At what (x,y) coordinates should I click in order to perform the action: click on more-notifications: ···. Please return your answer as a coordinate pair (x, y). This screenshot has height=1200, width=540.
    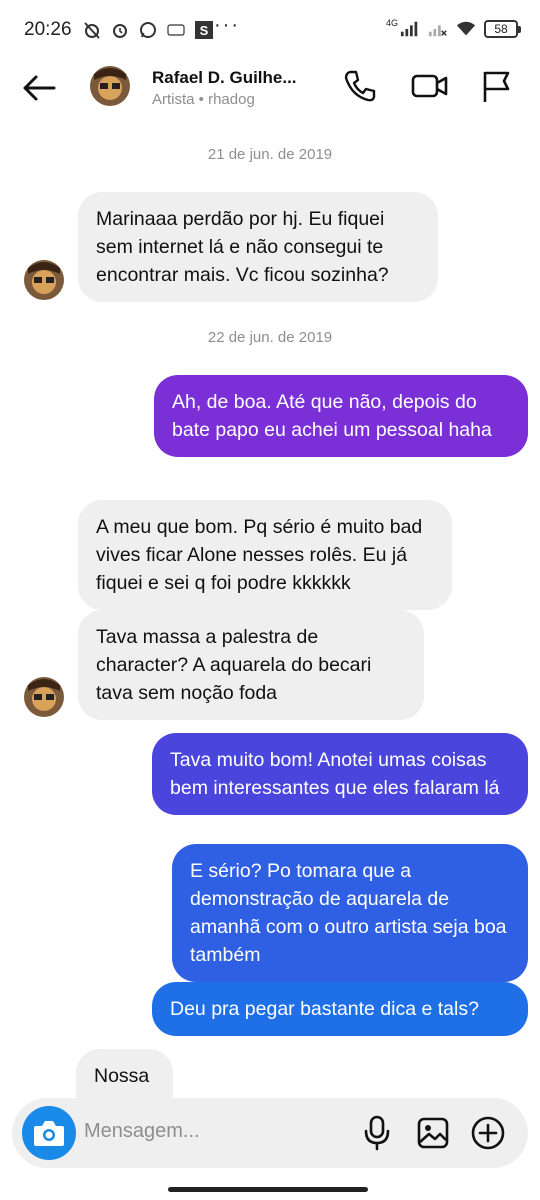
    Looking at the image, I should click on (227, 25).